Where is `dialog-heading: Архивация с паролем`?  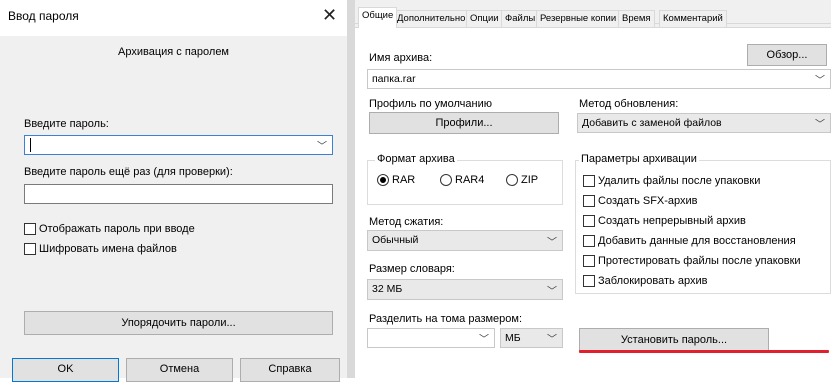
dialog-heading: Архивация с паролем is located at coordinates (173, 52).